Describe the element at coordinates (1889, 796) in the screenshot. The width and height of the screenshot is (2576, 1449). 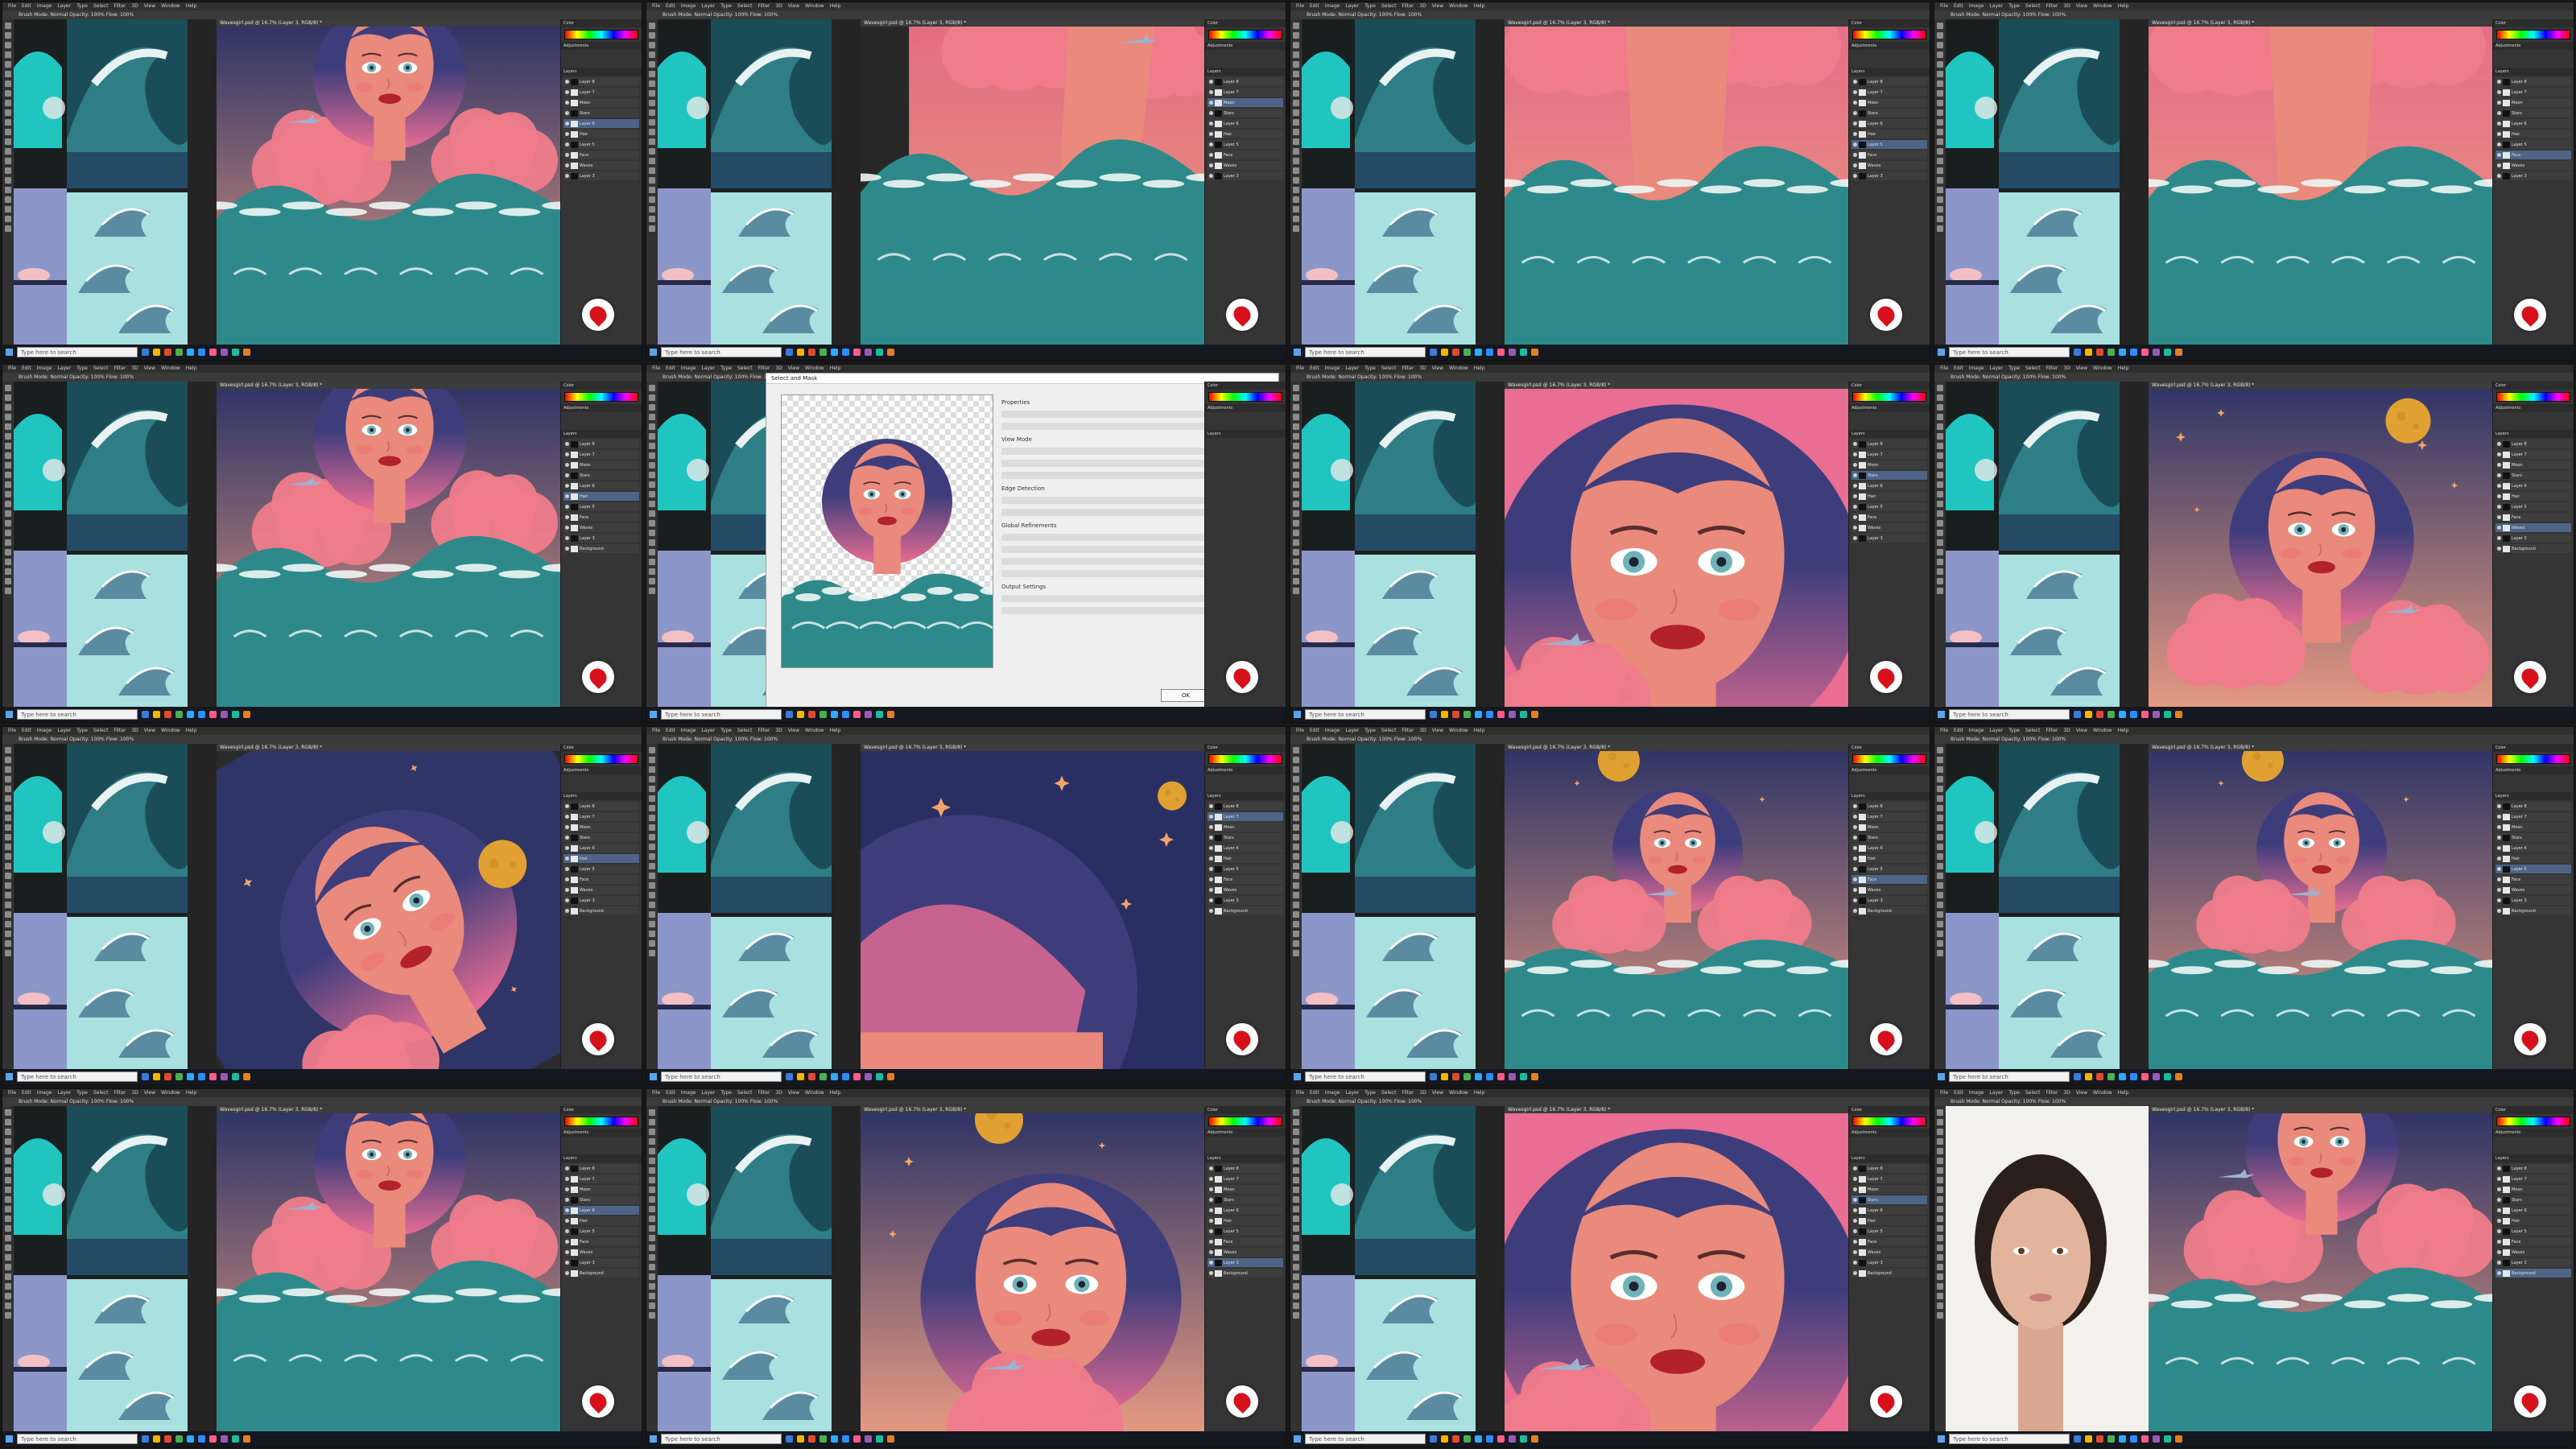
I see `layers-panel-title: Layers` at that location.